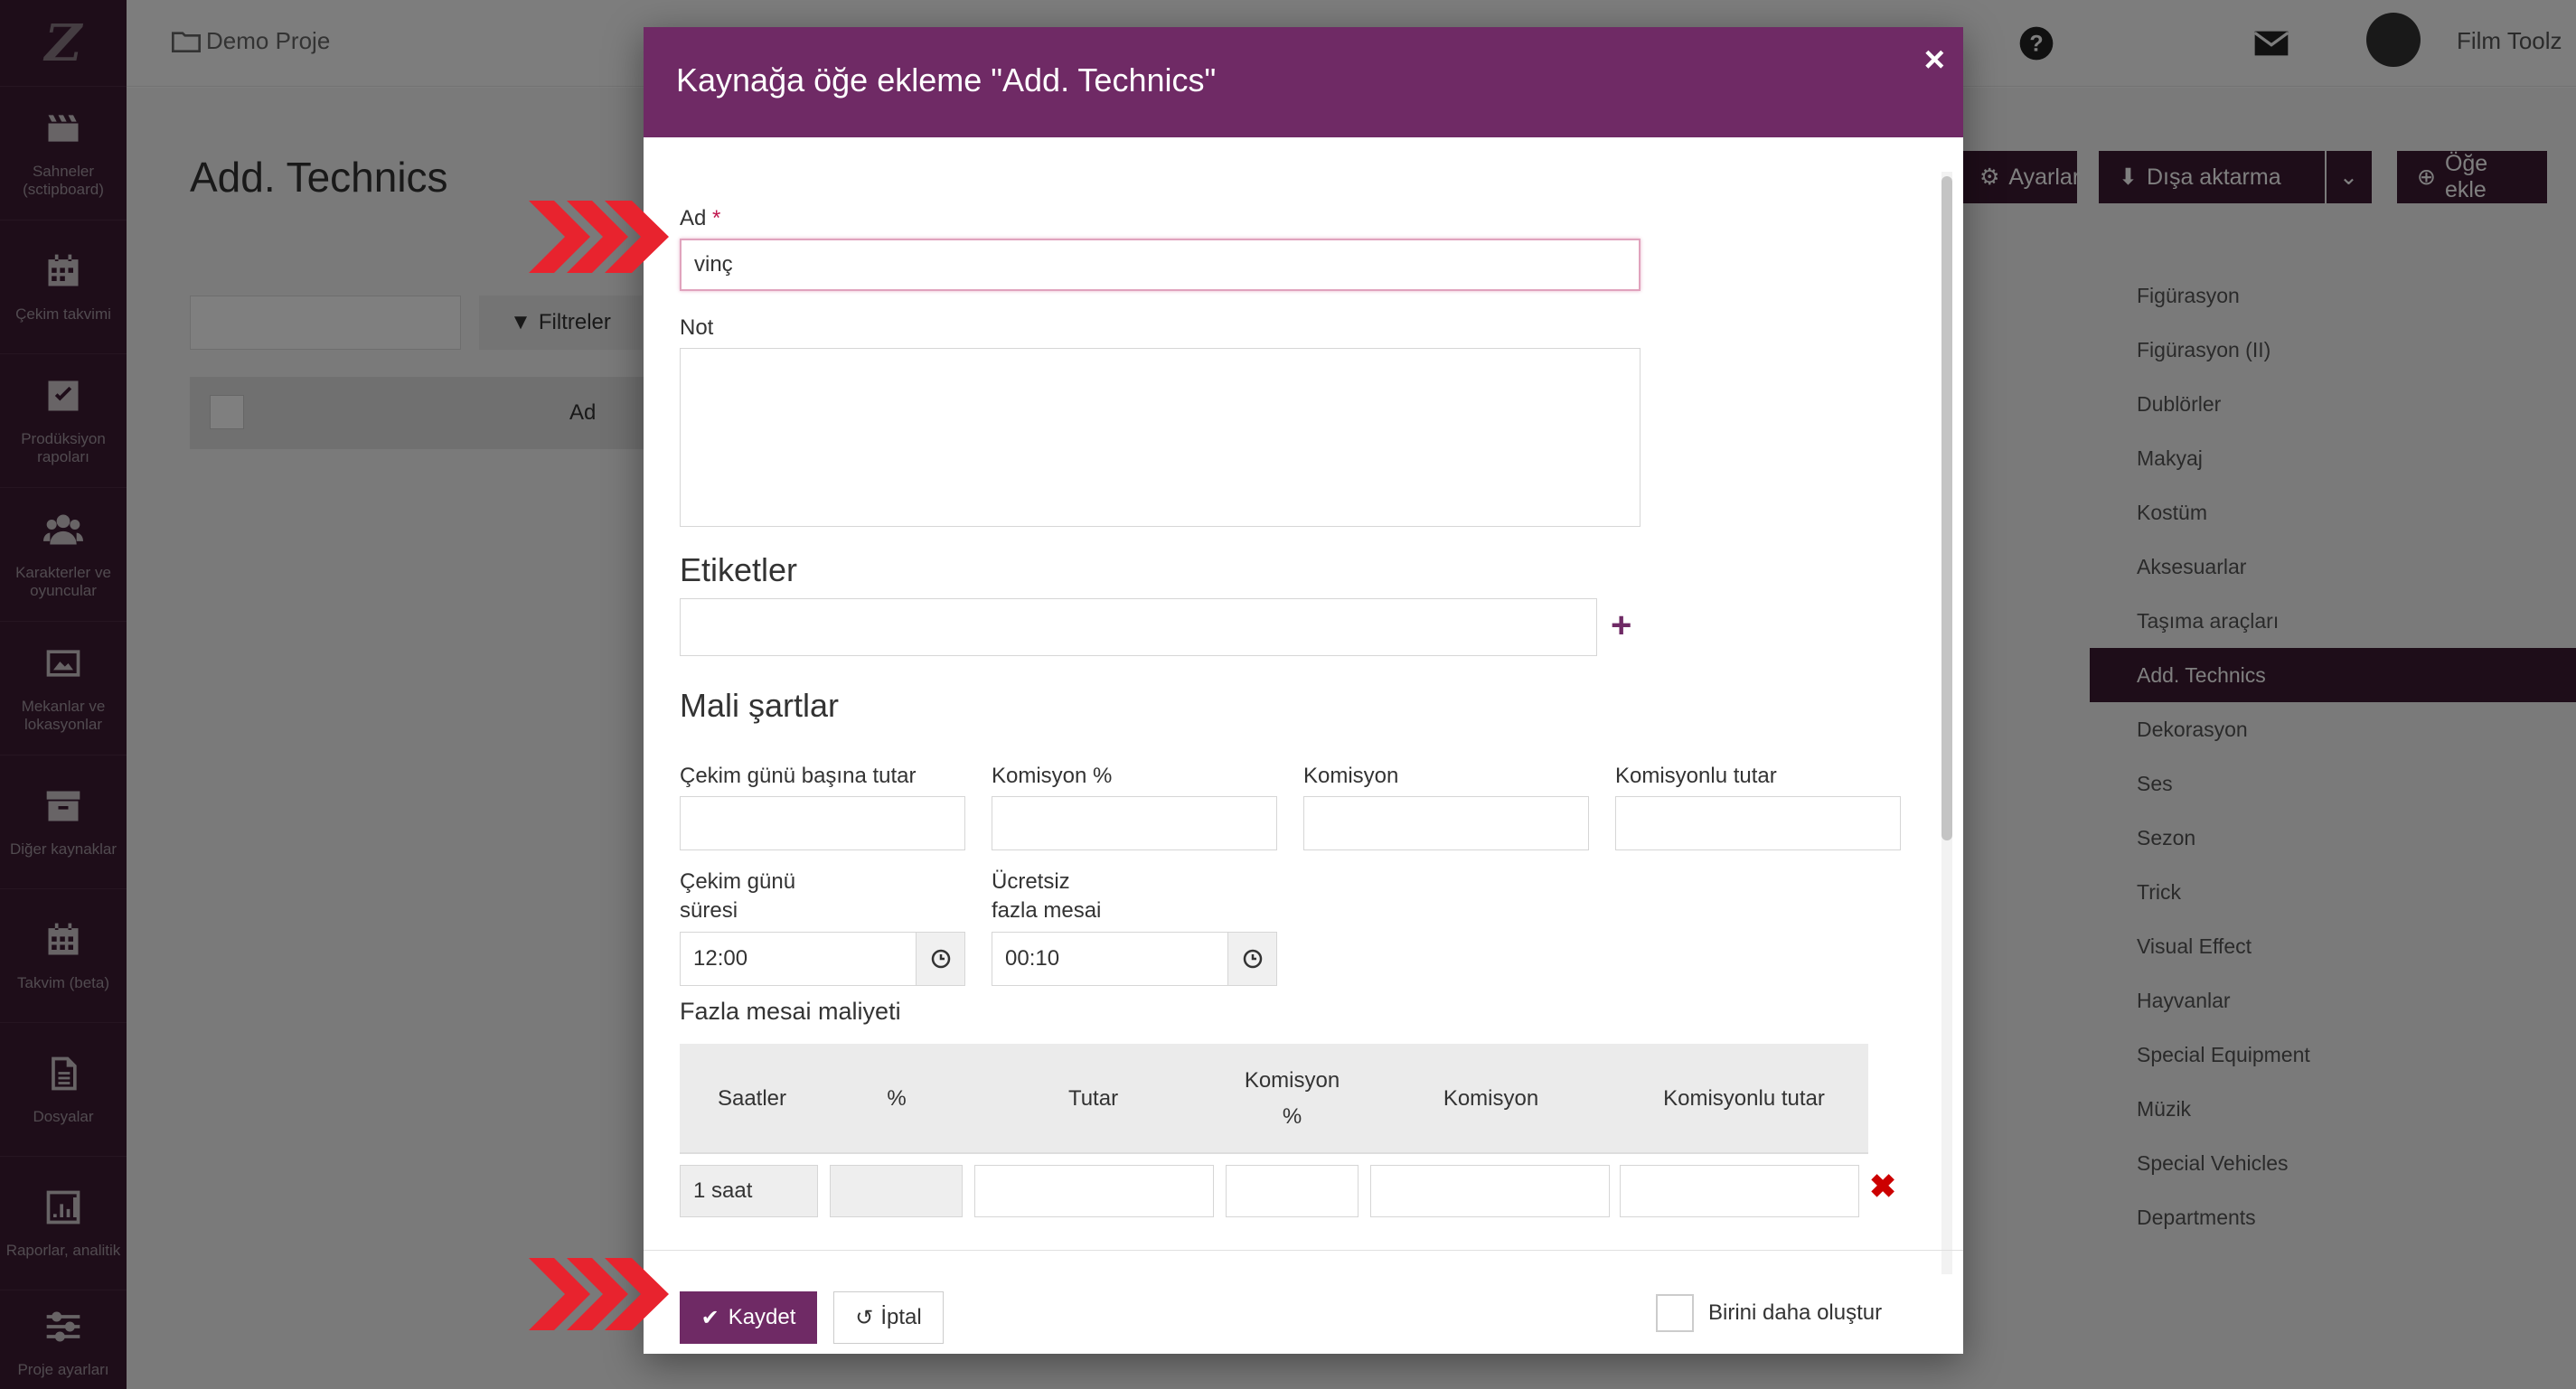 This screenshot has height=1389, width=2576. I want to click on modal-footer: ✔ Kaydet ↺ İptal Birini daha oluştur, so click(1304, 1302).